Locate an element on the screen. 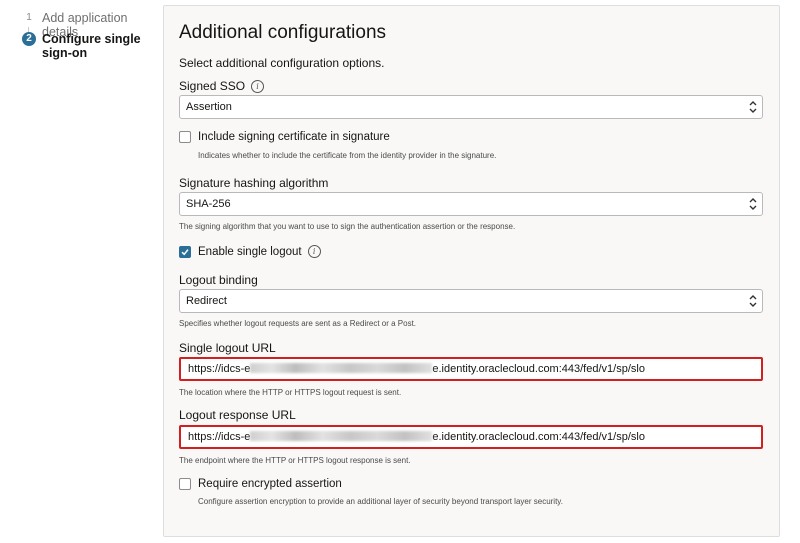 The height and width of the screenshot is (543, 800). panel-subtitle: Select additional configuration options. is located at coordinates (282, 63).